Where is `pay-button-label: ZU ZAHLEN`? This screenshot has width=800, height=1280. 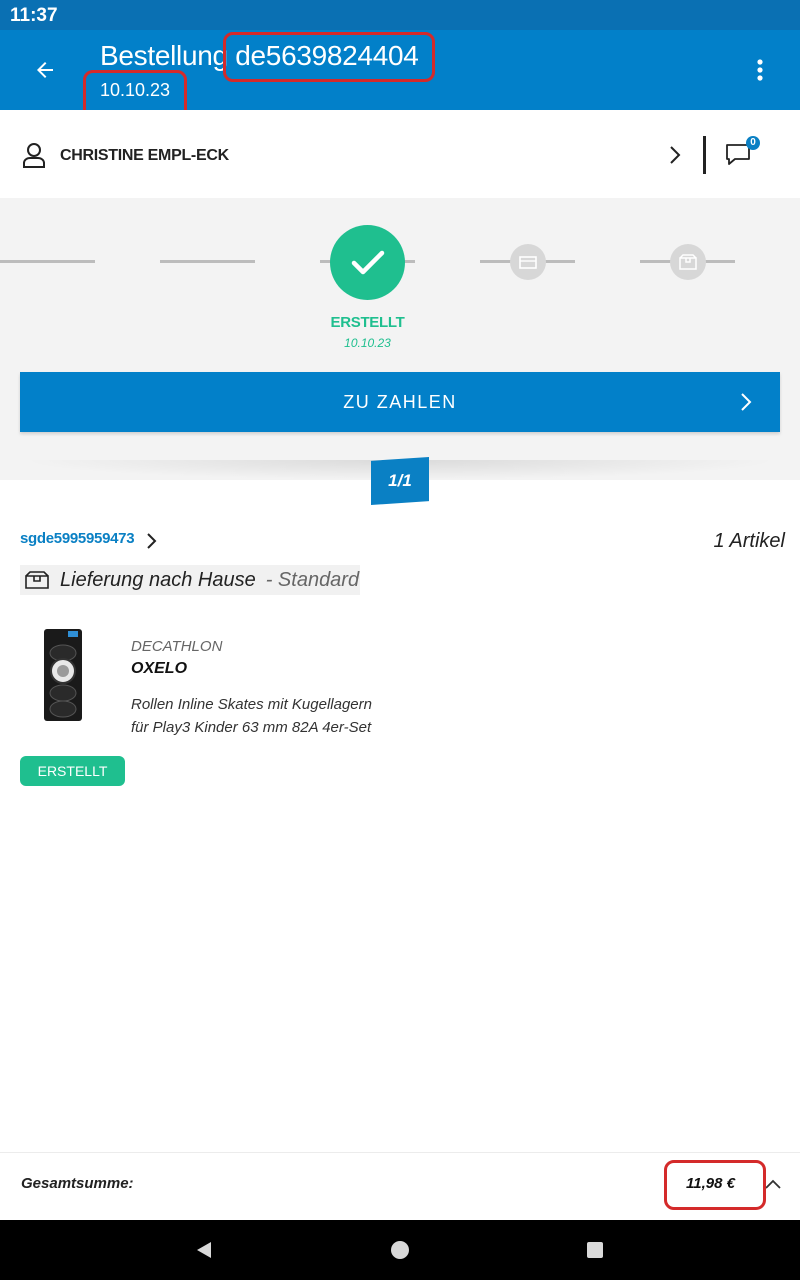
pay-button-label: ZU ZAHLEN is located at coordinates (400, 401).